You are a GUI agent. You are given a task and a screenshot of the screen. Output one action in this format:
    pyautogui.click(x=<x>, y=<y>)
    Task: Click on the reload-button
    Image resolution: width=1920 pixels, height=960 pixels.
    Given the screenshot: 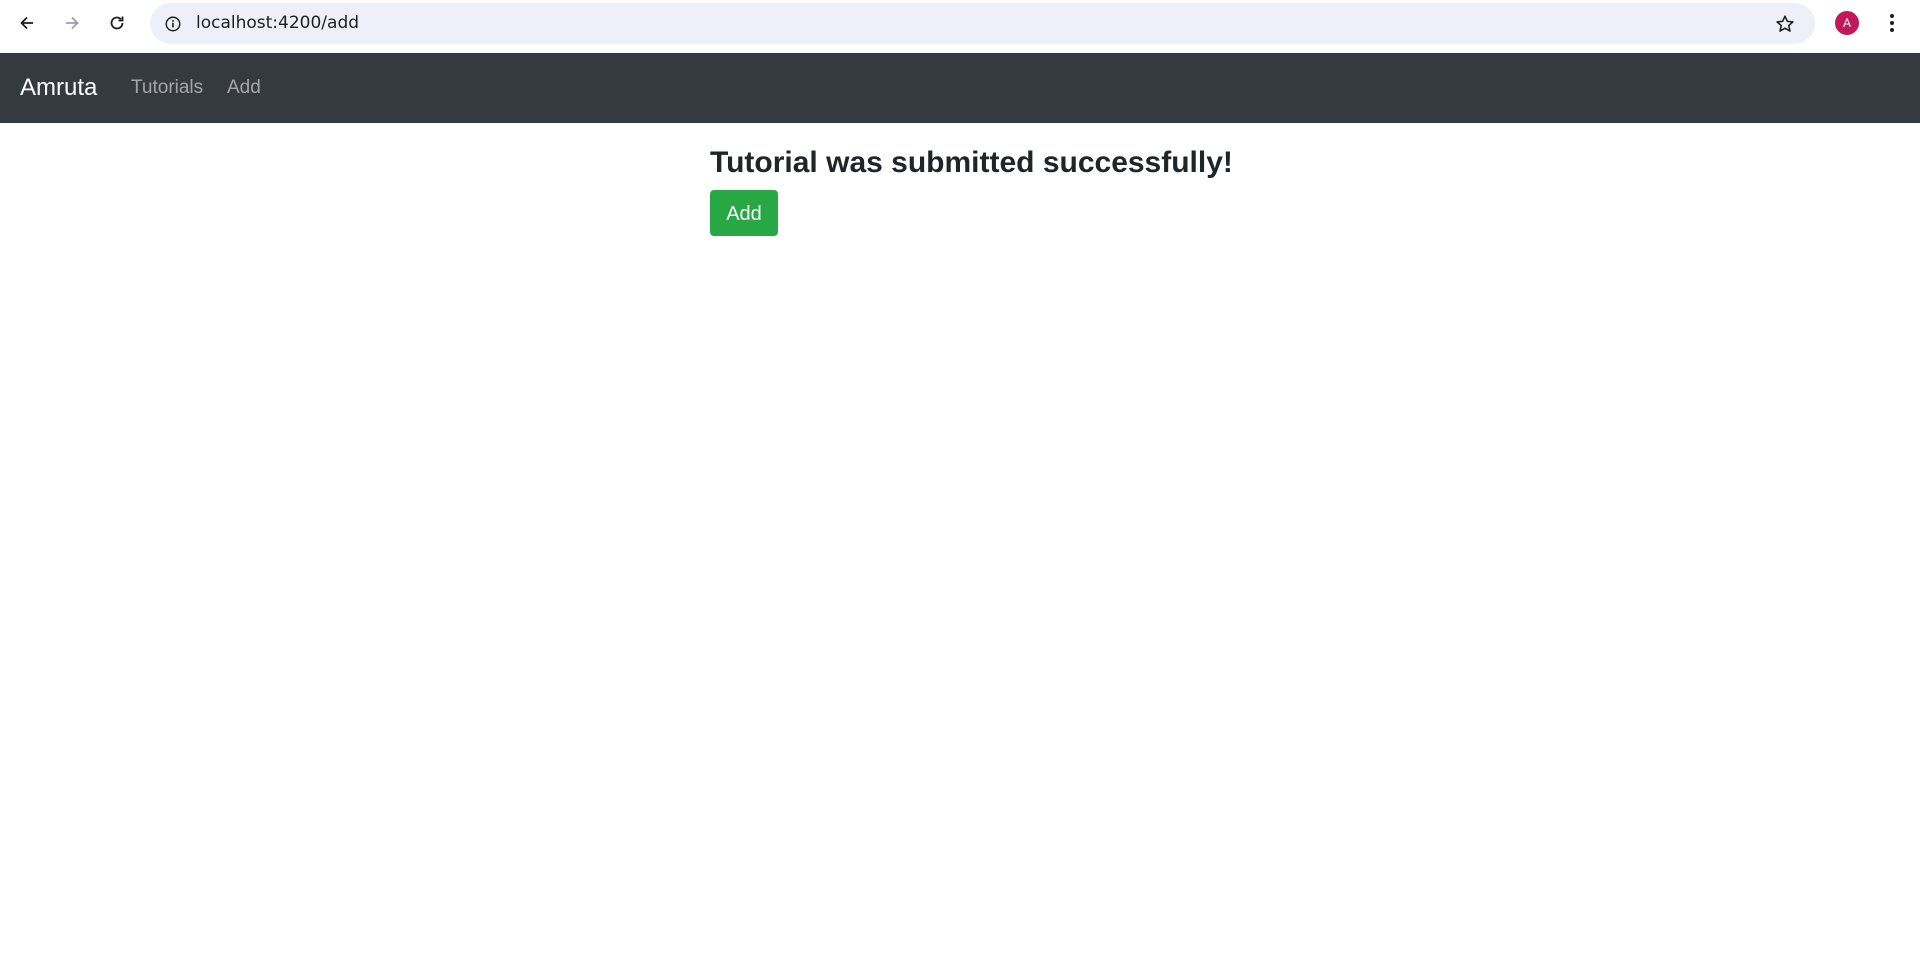 What is the action you would take?
    pyautogui.click(x=117, y=23)
    